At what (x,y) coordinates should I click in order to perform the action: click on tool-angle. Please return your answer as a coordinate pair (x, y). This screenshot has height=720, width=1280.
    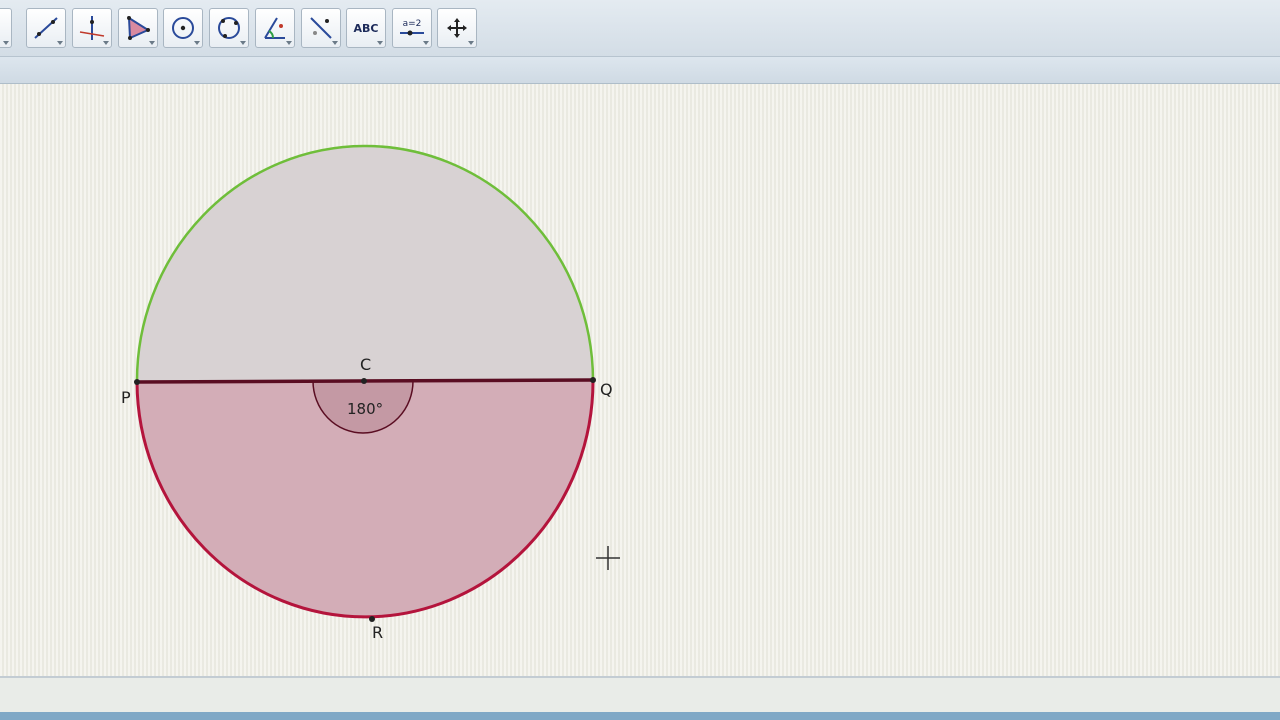
    Looking at the image, I should click on (275, 28).